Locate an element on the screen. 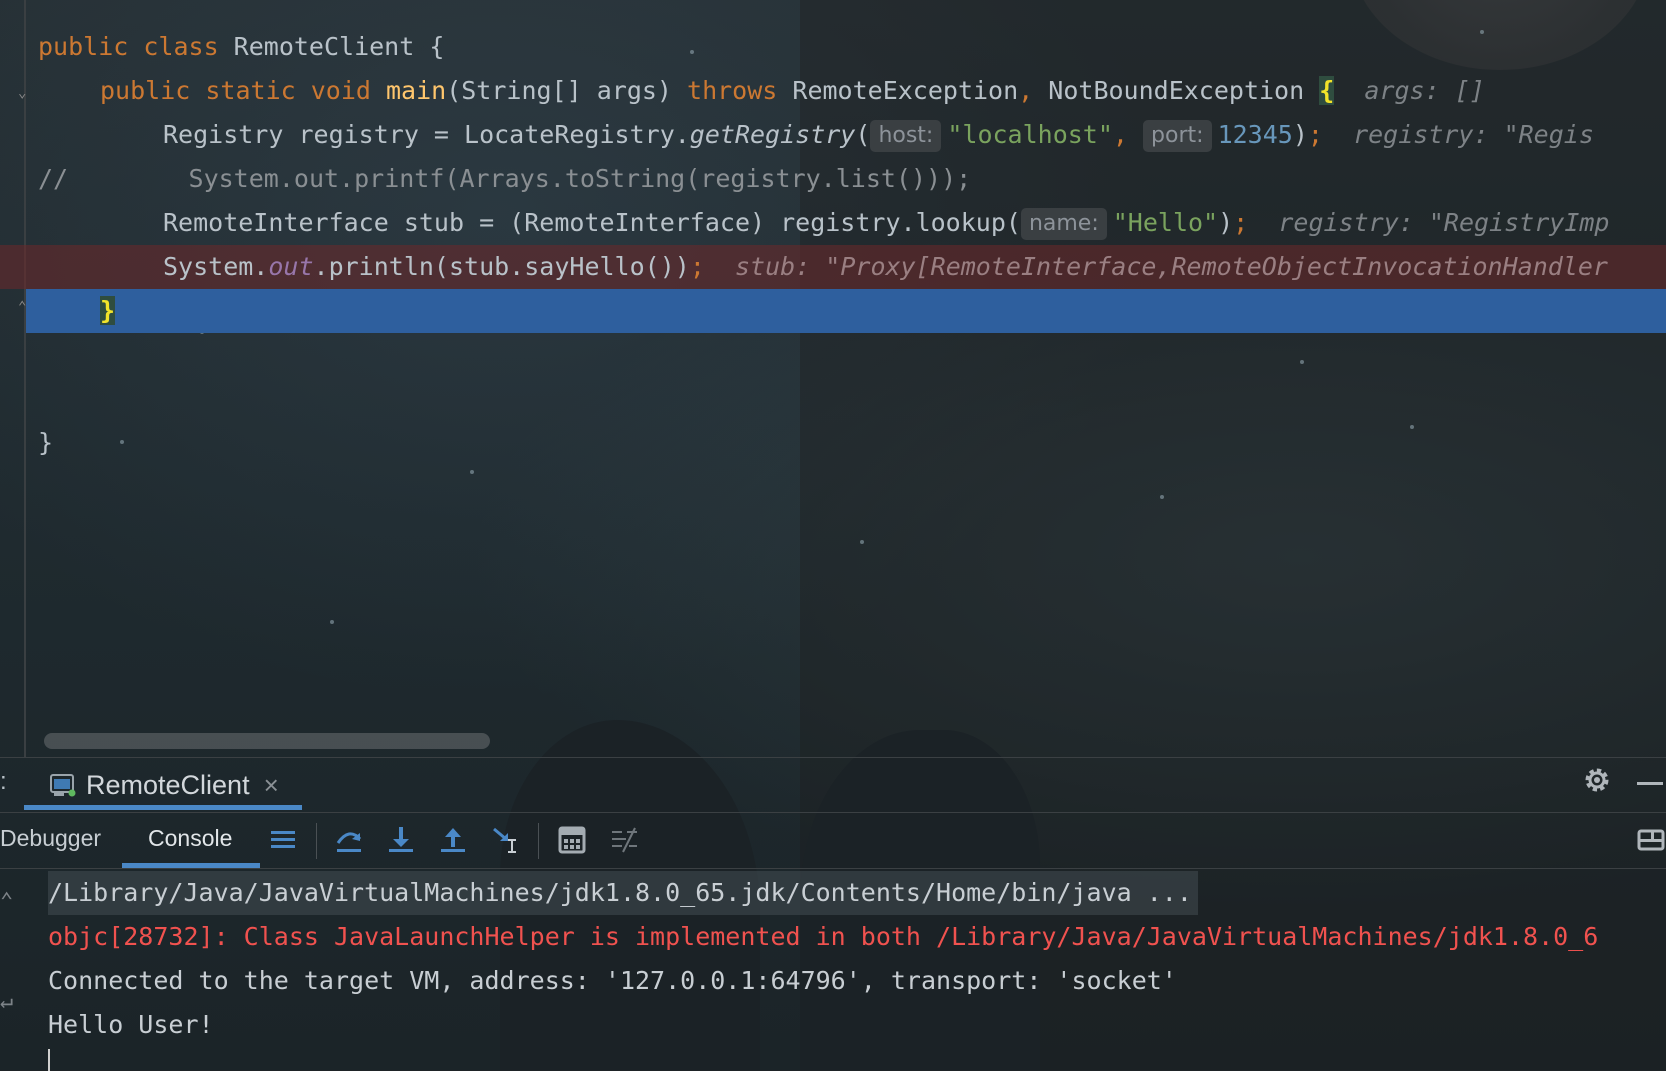  static-field: out is located at coordinates (291, 266).